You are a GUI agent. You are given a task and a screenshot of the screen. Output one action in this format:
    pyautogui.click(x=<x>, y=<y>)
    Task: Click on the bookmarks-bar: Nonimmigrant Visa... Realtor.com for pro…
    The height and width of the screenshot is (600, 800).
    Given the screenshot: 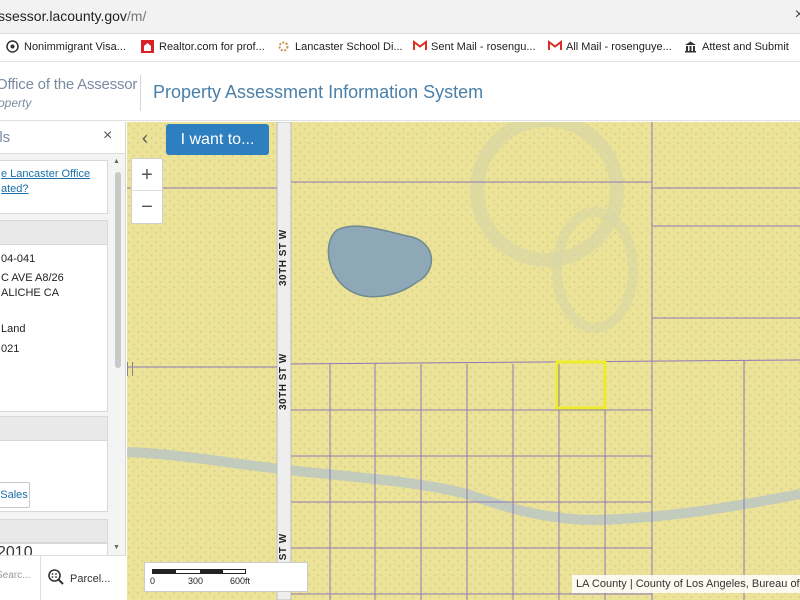 What is the action you would take?
    pyautogui.click(x=400, y=48)
    